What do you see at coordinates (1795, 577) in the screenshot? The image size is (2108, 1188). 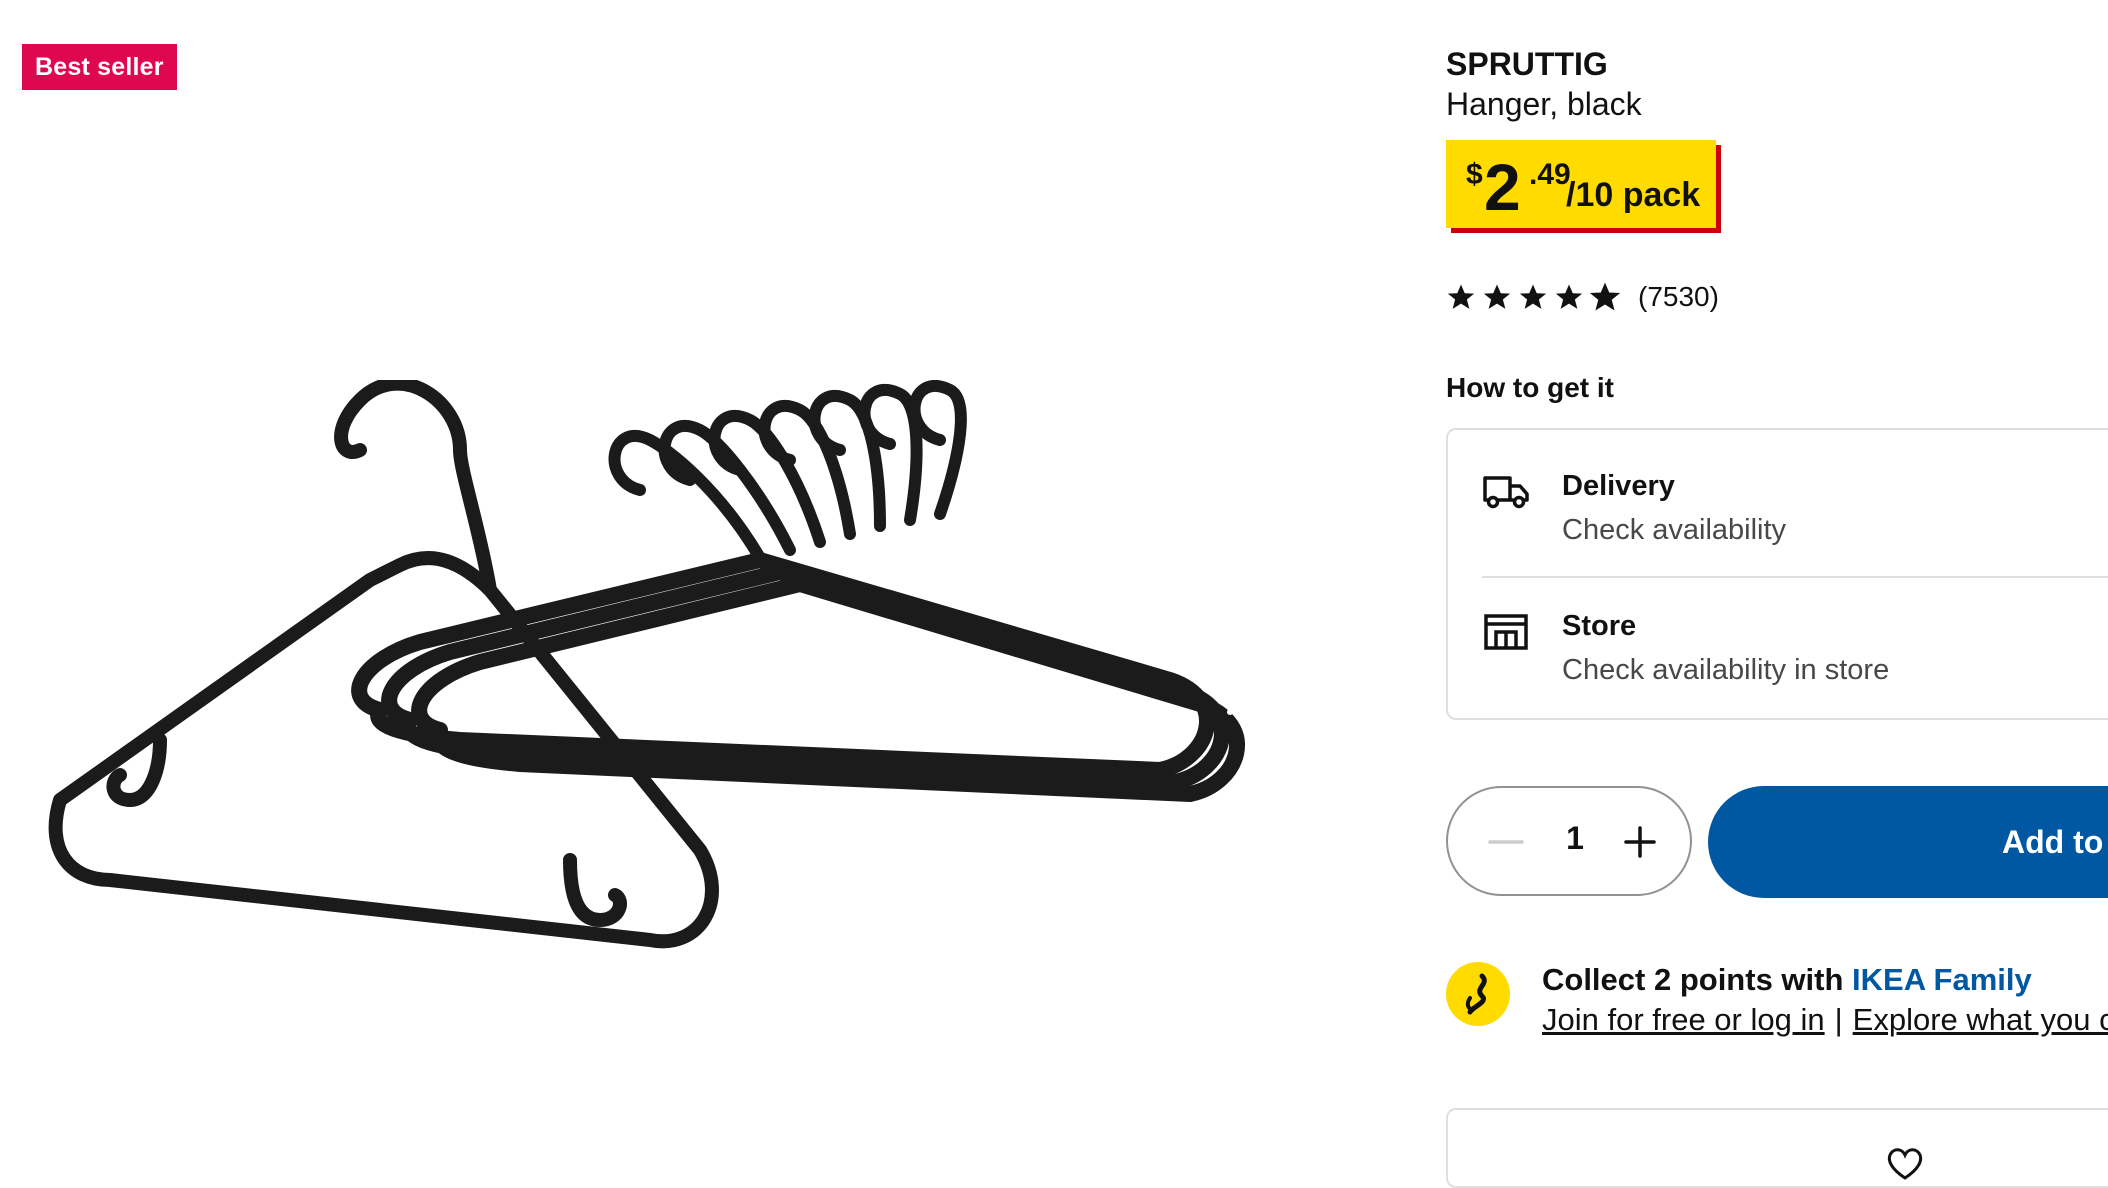 I see `divider` at bounding box center [1795, 577].